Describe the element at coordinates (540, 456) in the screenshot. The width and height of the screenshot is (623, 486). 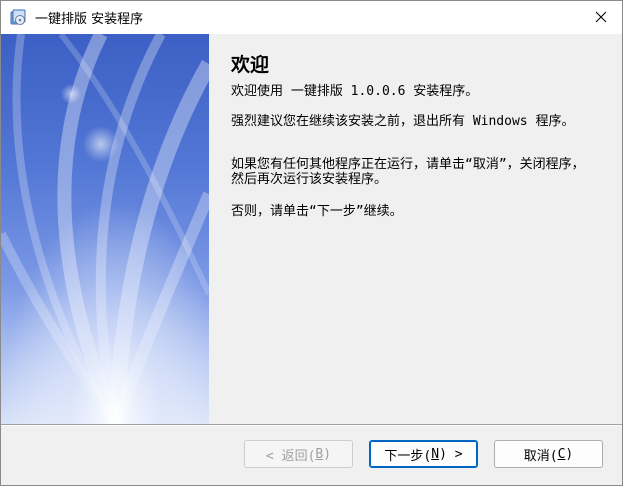
I see `cancel-button-label: 取消(` at that location.